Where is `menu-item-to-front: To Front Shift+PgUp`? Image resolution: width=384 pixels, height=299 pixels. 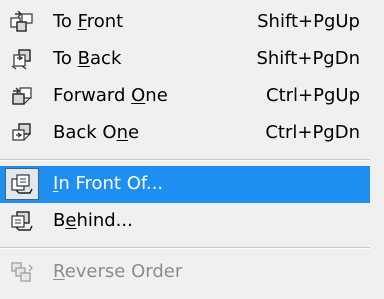 menu-item-to-front: To Front Shift+PgUp is located at coordinates (185, 22).